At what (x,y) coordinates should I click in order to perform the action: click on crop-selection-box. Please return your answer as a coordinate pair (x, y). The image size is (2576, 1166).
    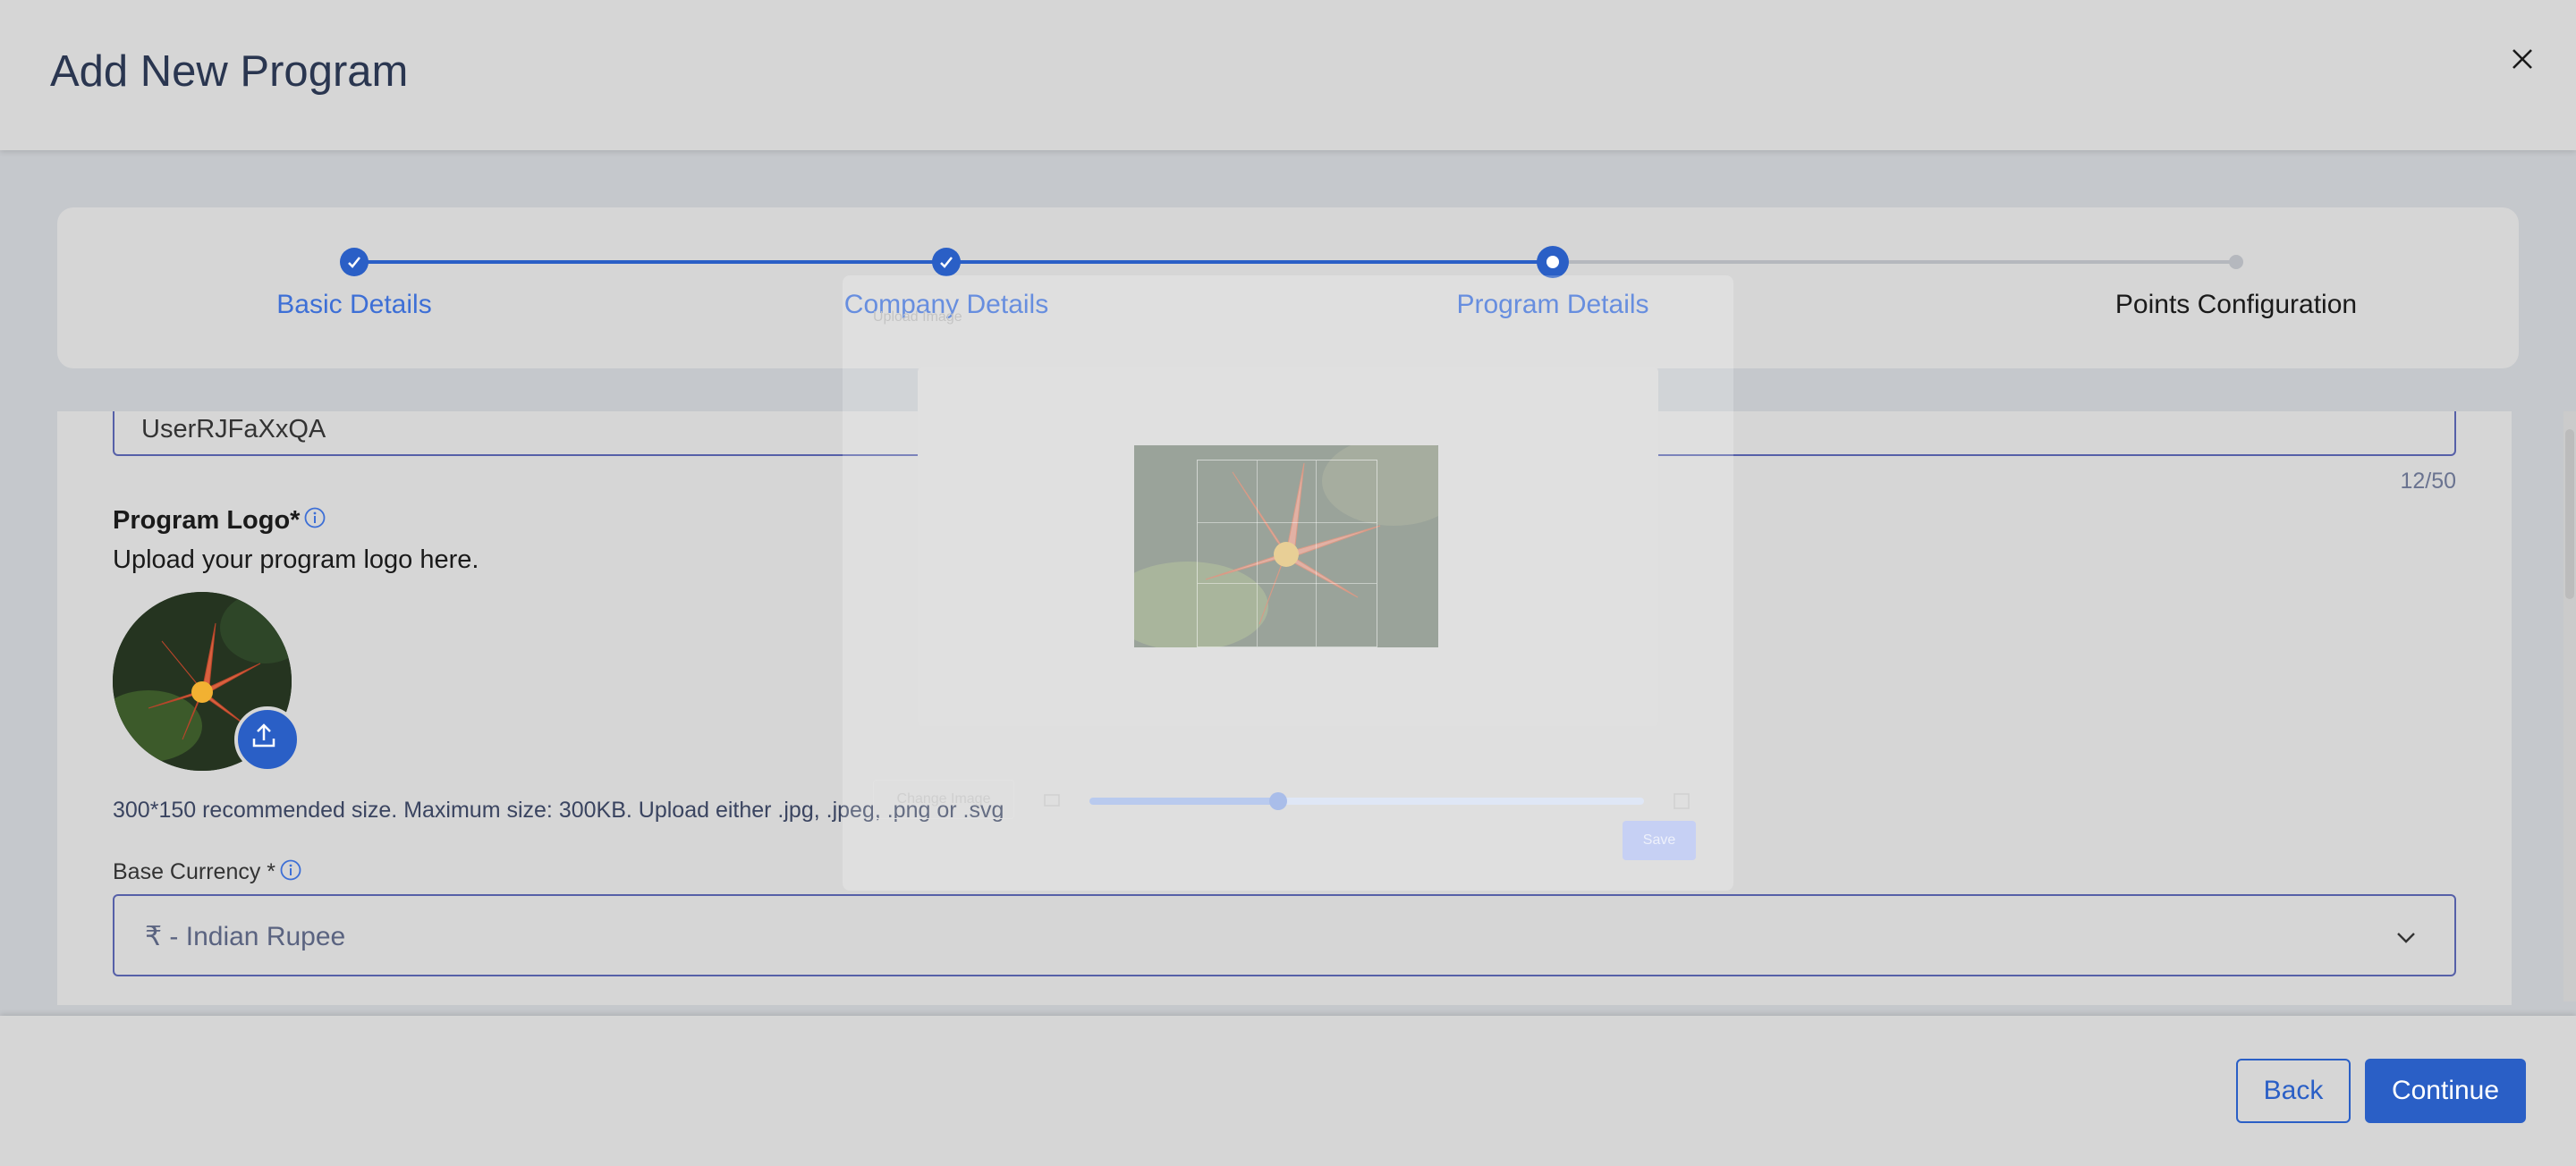
    Looking at the image, I should click on (1287, 553).